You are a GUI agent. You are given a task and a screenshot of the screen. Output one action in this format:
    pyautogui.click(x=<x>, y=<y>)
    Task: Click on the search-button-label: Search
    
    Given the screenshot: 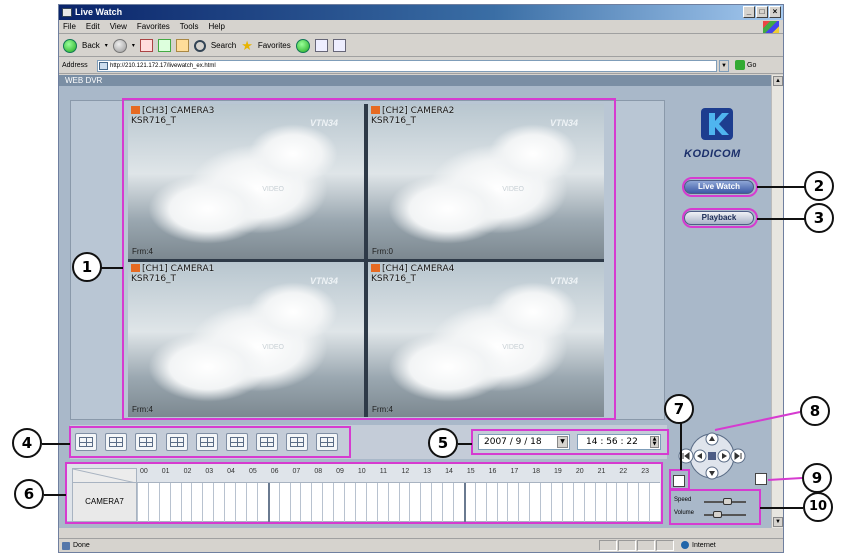 What is the action you would take?
    pyautogui.click(x=223, y=45)
    